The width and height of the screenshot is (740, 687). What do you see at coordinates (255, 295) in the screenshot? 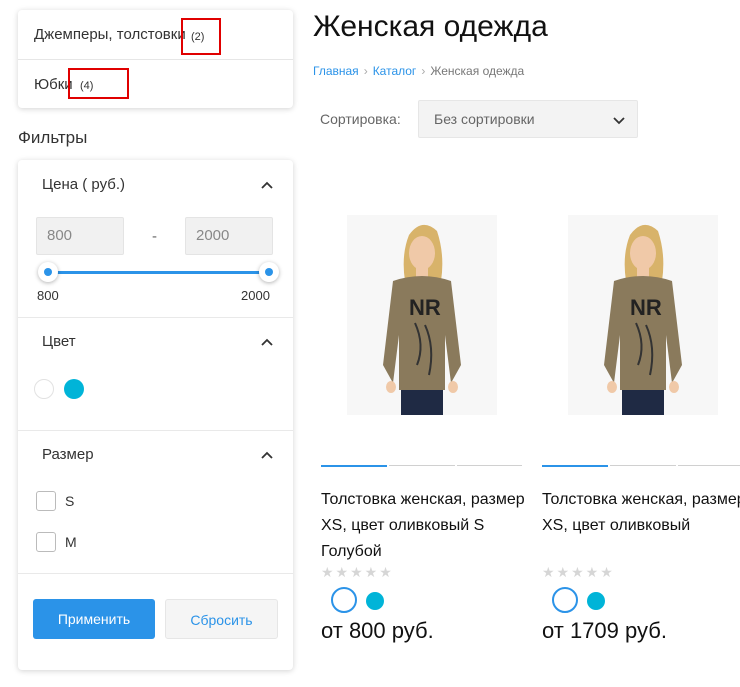
I see `range-max-label: 2000` at bounding box center [255, 295].